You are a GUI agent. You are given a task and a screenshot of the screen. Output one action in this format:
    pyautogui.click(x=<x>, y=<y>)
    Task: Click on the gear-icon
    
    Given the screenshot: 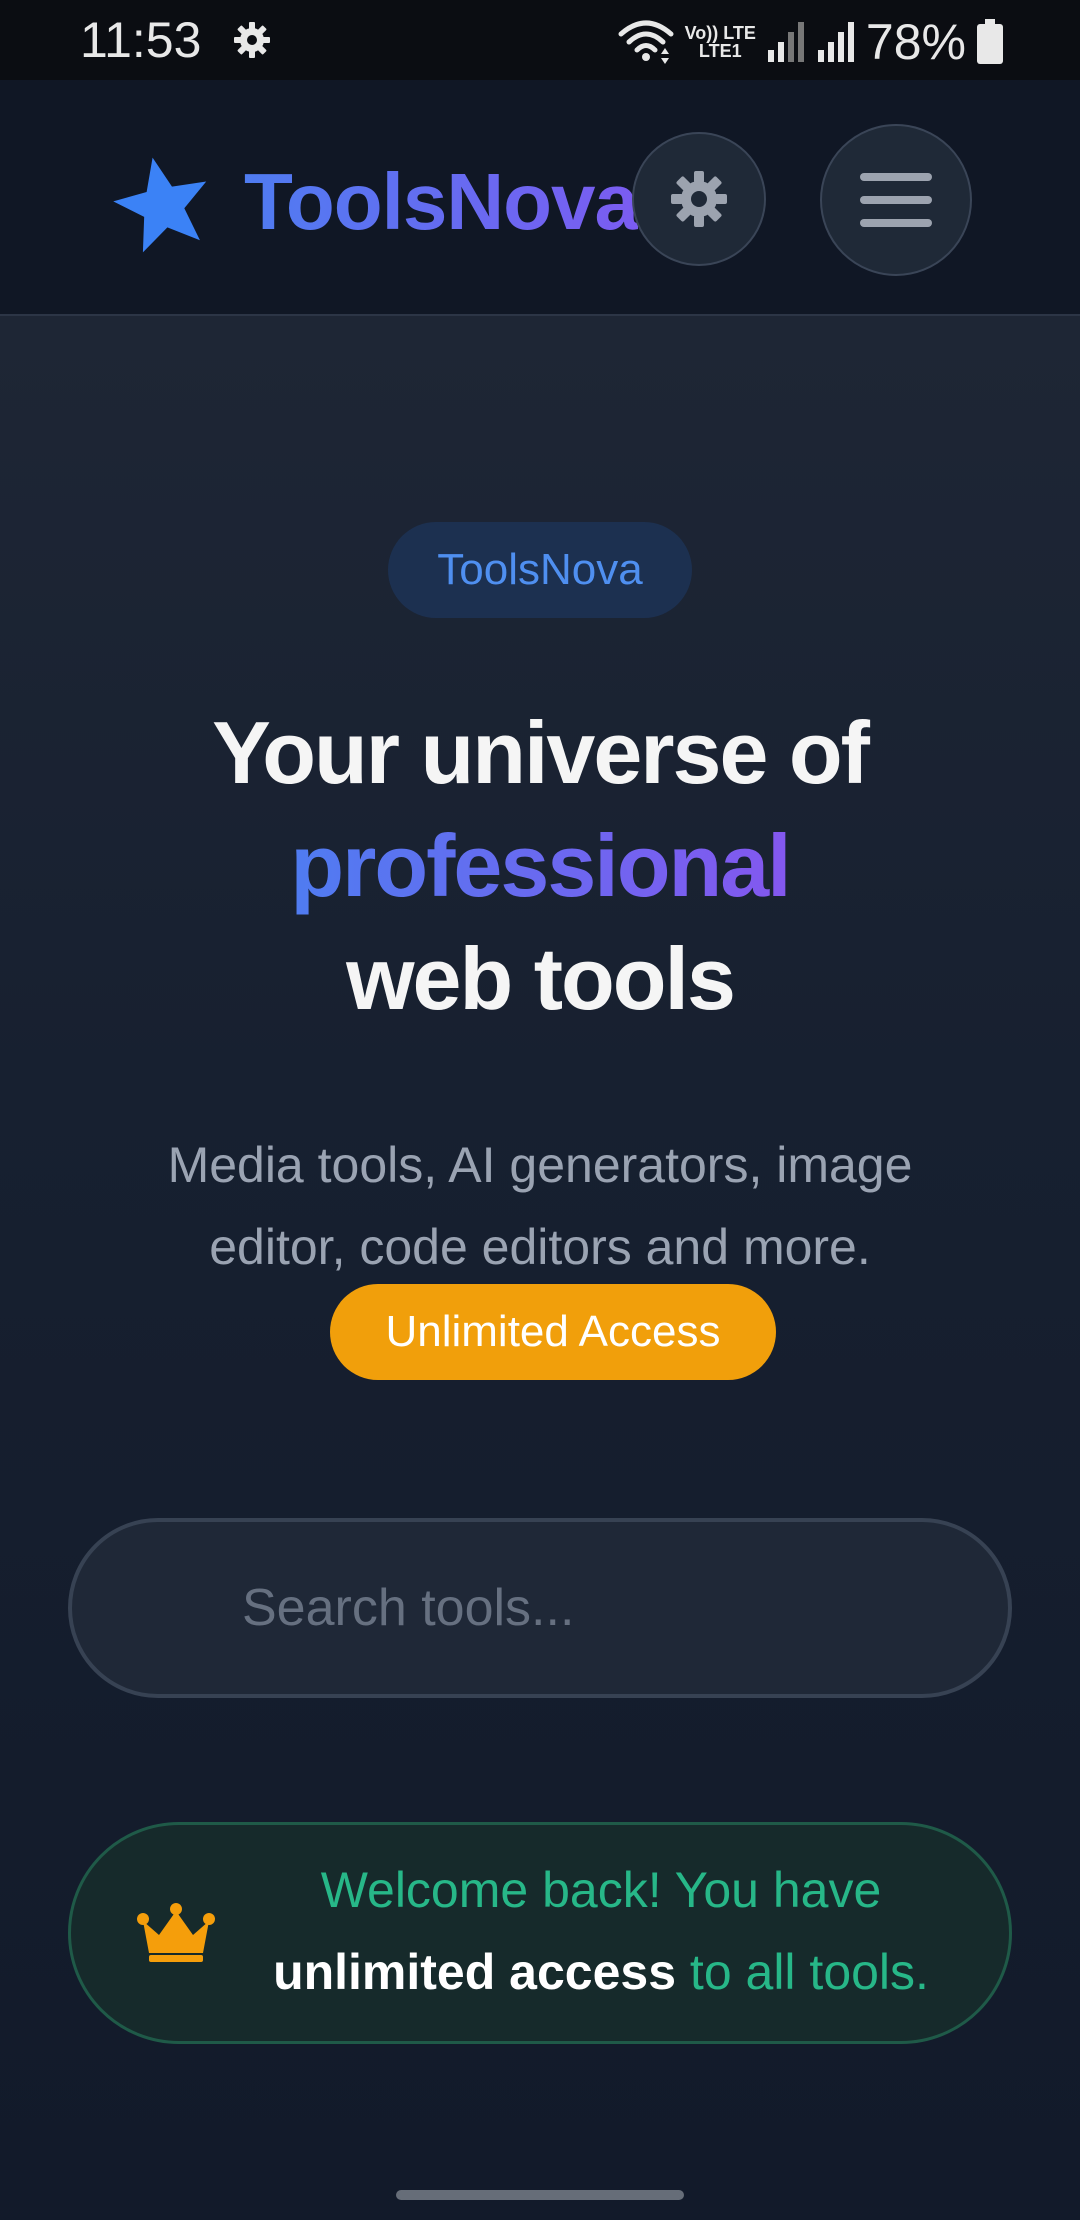 What is the action you would take?
    pyautogui.click(x=699, y=199)
    